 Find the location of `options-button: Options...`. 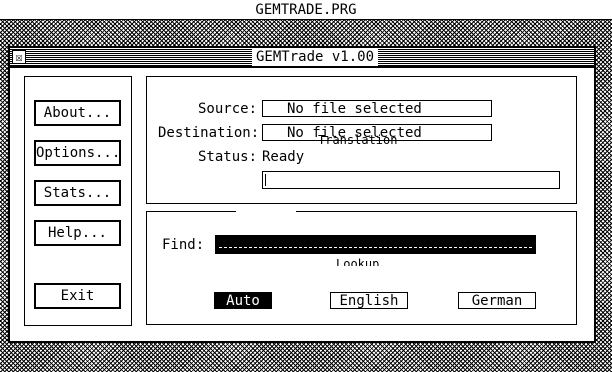

options-button: Options... is located at coordinates (77, 153).